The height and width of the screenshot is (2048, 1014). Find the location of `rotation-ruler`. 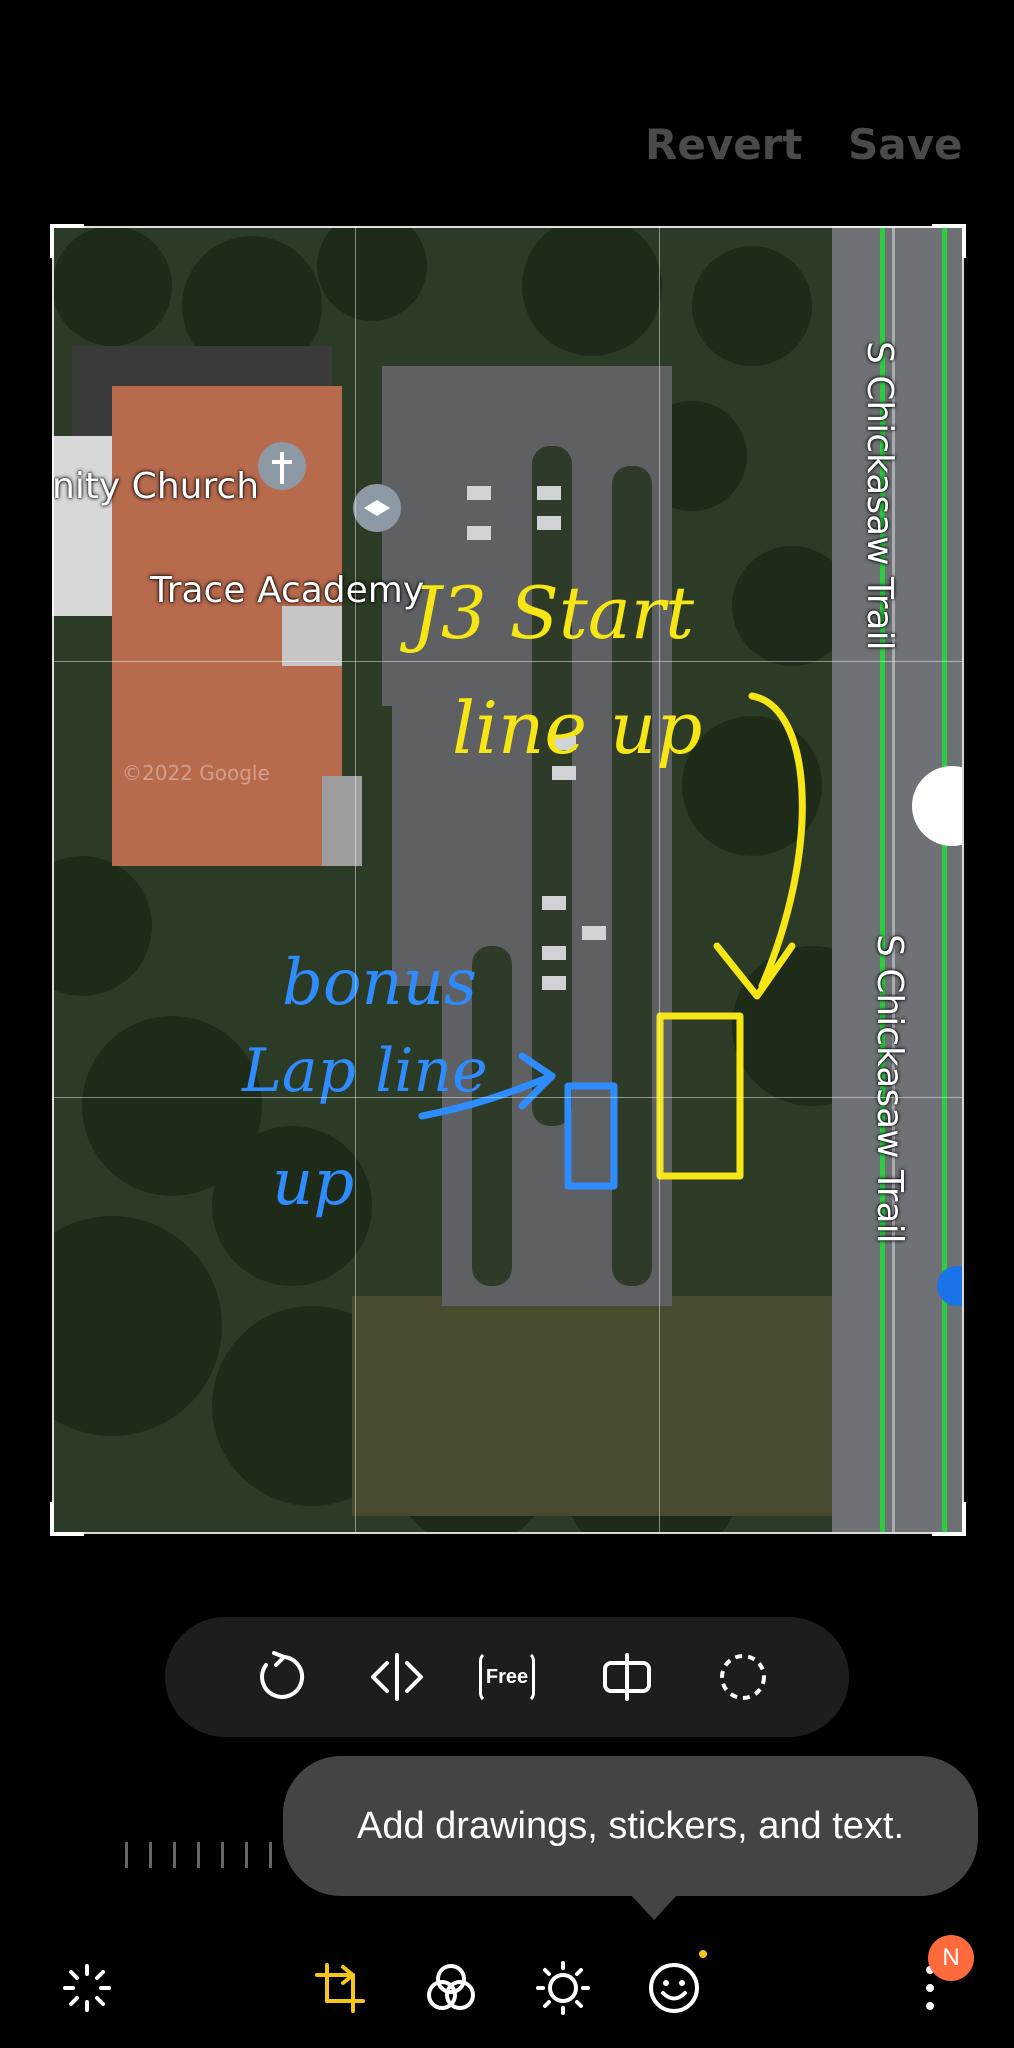

rotation-ruler is located at coordinates (210, 1856).